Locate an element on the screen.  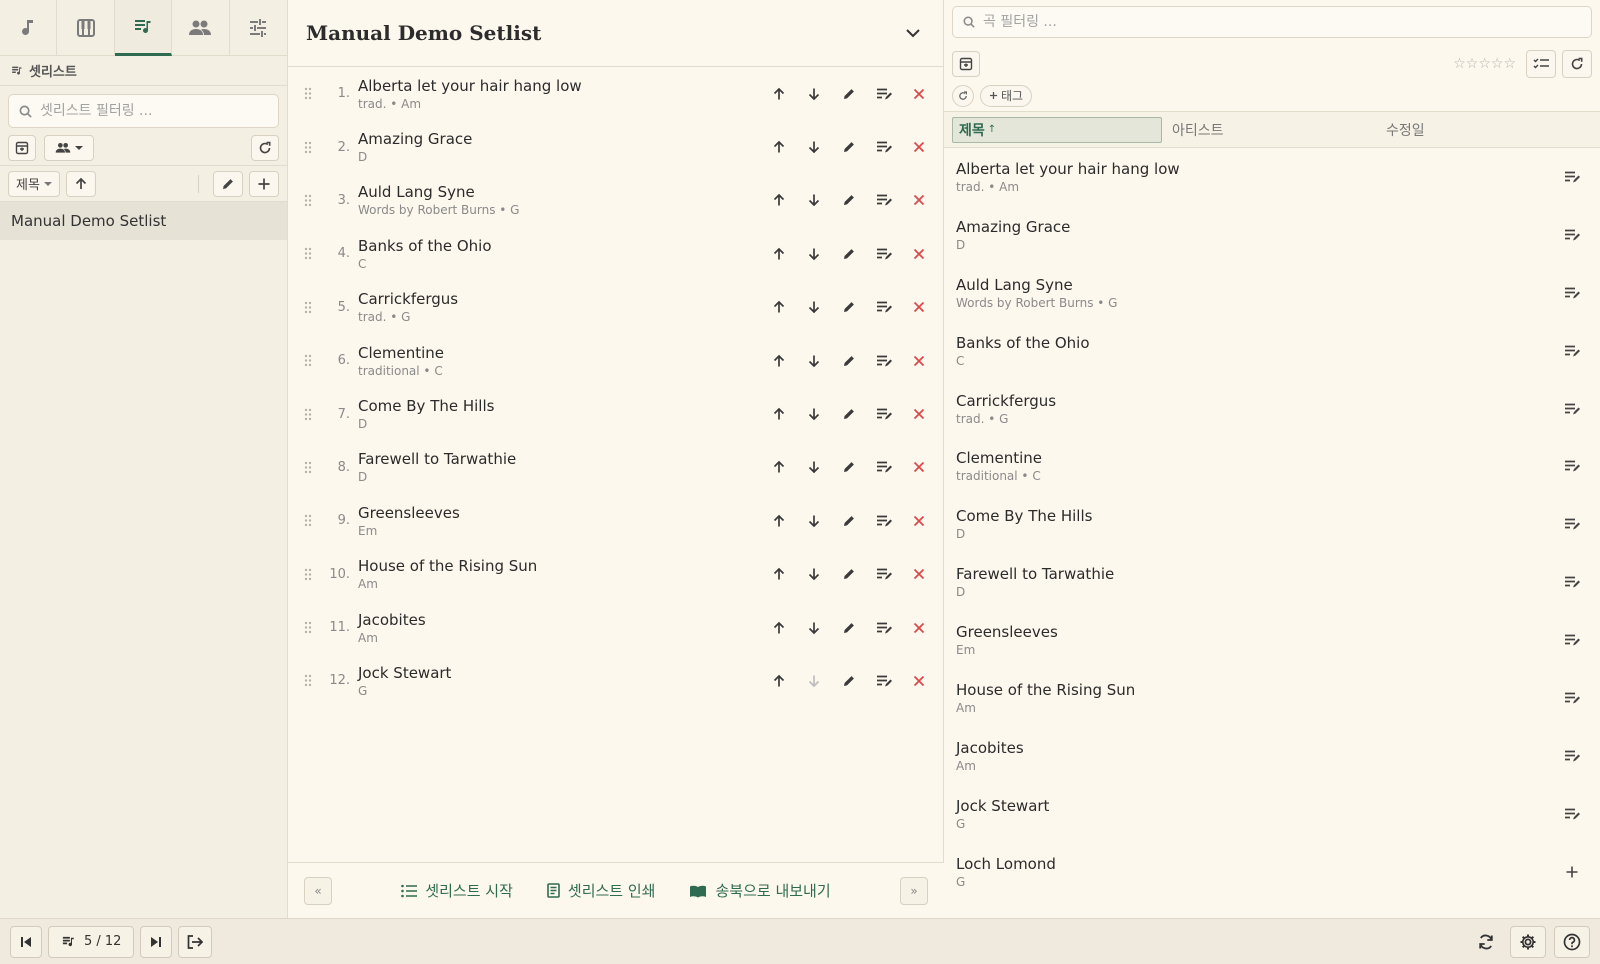
multi-select-button is located at coordinates (1541, 64).